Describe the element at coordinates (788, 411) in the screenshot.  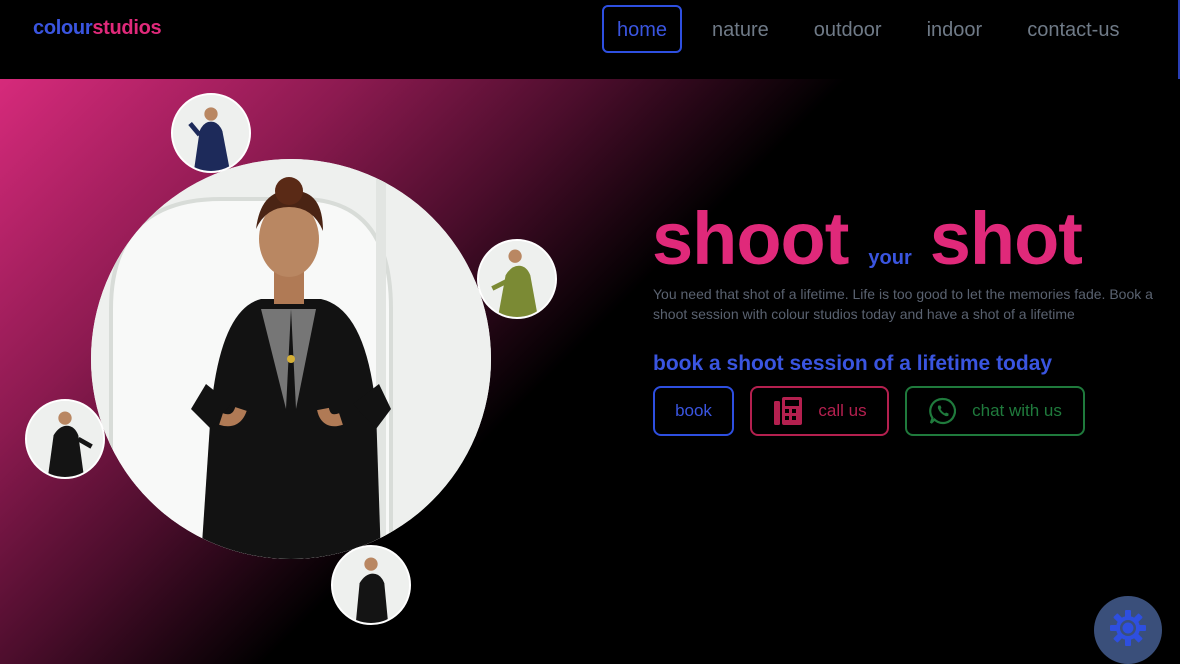
I see `phone-icon` at that location.